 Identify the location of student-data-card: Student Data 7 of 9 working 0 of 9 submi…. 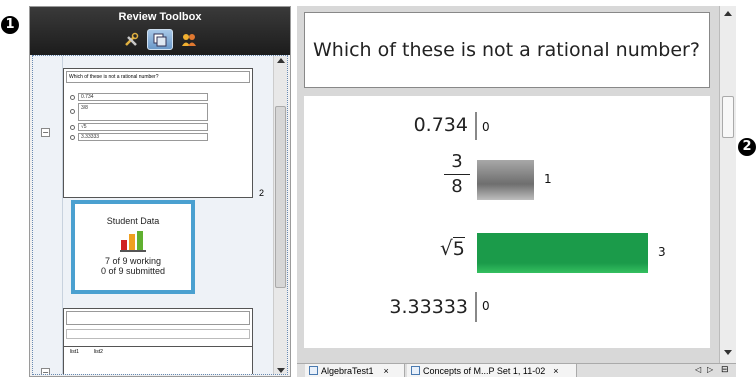
(133, 247).